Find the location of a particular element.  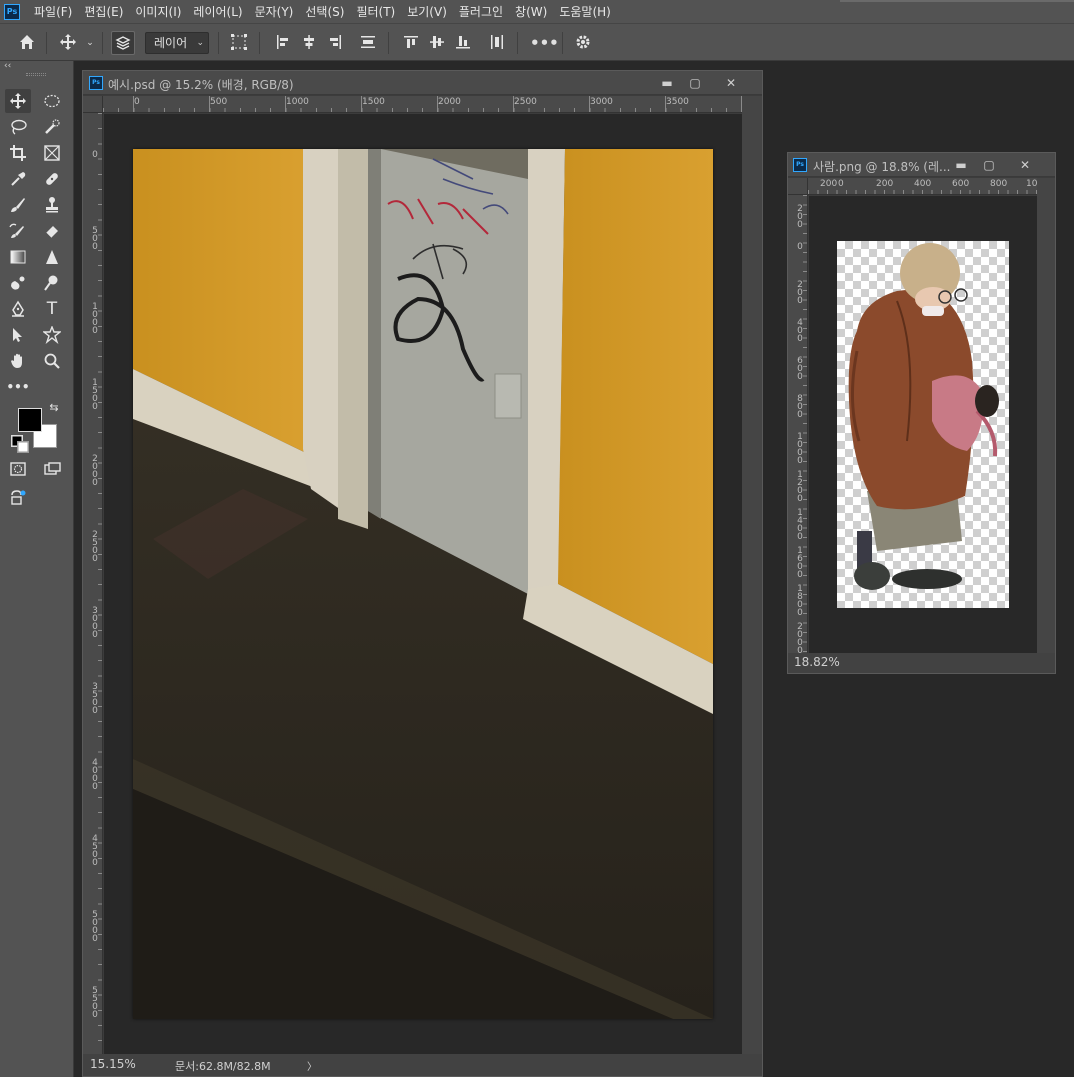

eyedropper-tool is located at coordinates (18, 179).